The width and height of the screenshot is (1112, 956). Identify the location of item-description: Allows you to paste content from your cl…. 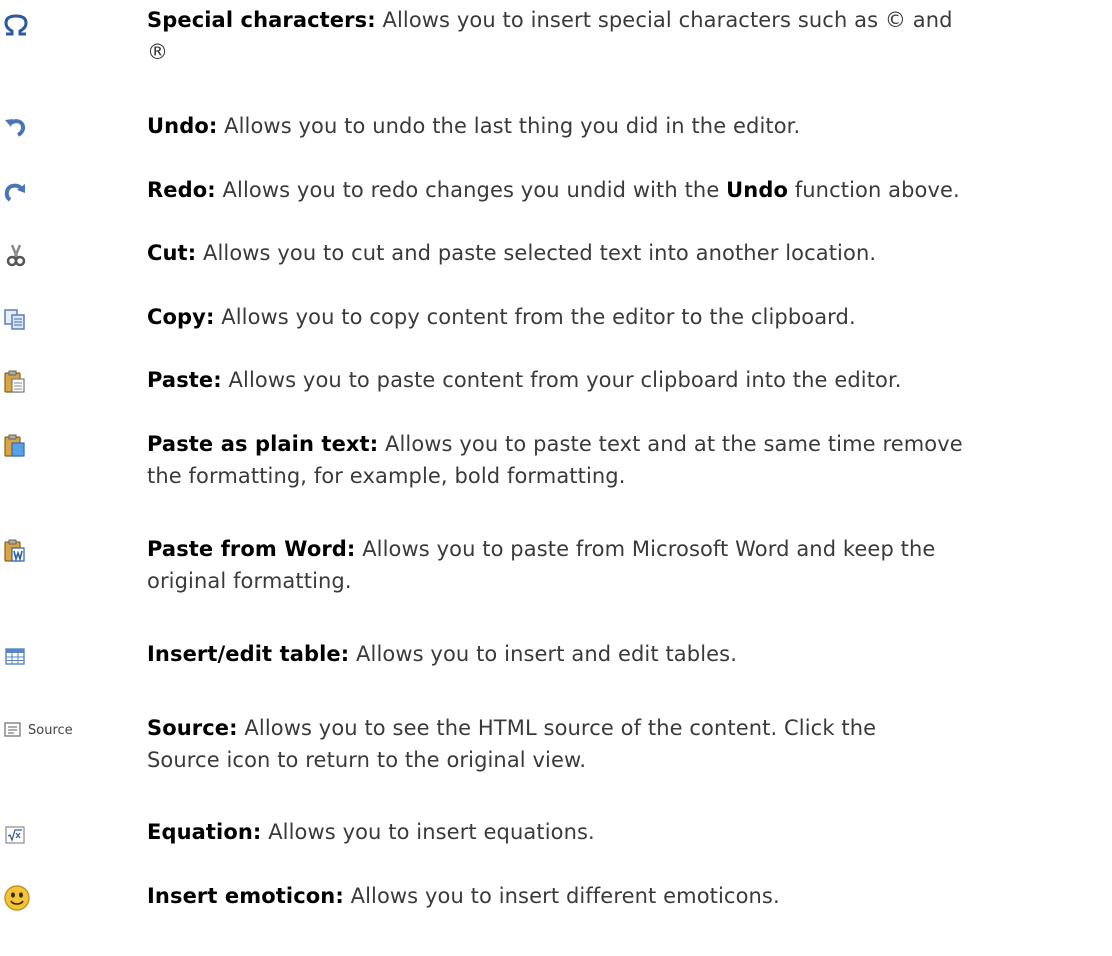
(561, 380).